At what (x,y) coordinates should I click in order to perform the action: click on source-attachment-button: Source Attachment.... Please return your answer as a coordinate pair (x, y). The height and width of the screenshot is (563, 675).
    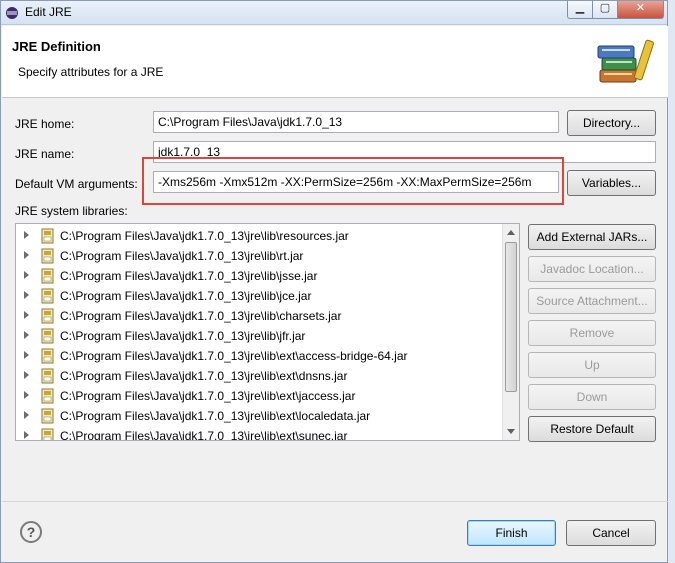
    Looking at the image, I should click on (592, 301).